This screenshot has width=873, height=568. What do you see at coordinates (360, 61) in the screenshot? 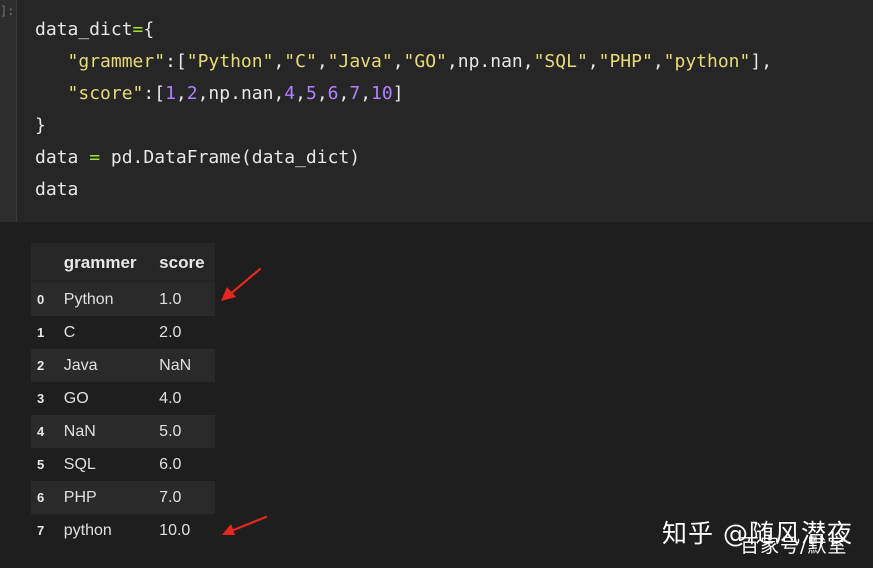
I see `code-token: "Java"` at bounding box center [360, 61].